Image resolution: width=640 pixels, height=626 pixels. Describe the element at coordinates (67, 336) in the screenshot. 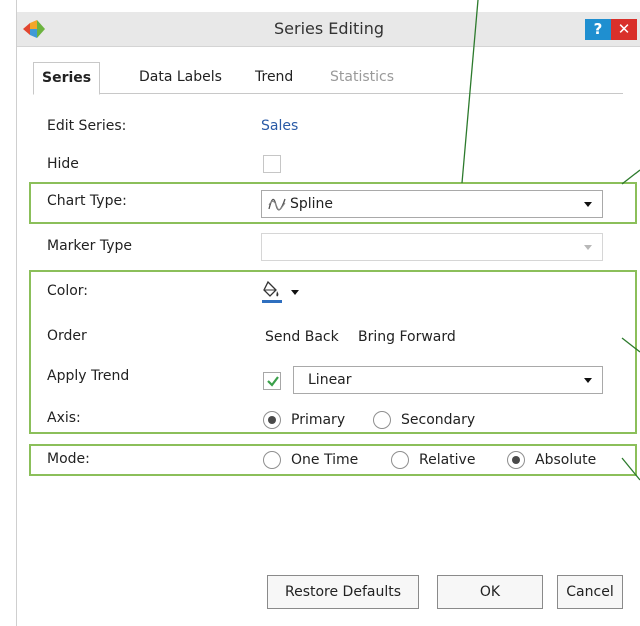

I see `order-label: Order` at that location.